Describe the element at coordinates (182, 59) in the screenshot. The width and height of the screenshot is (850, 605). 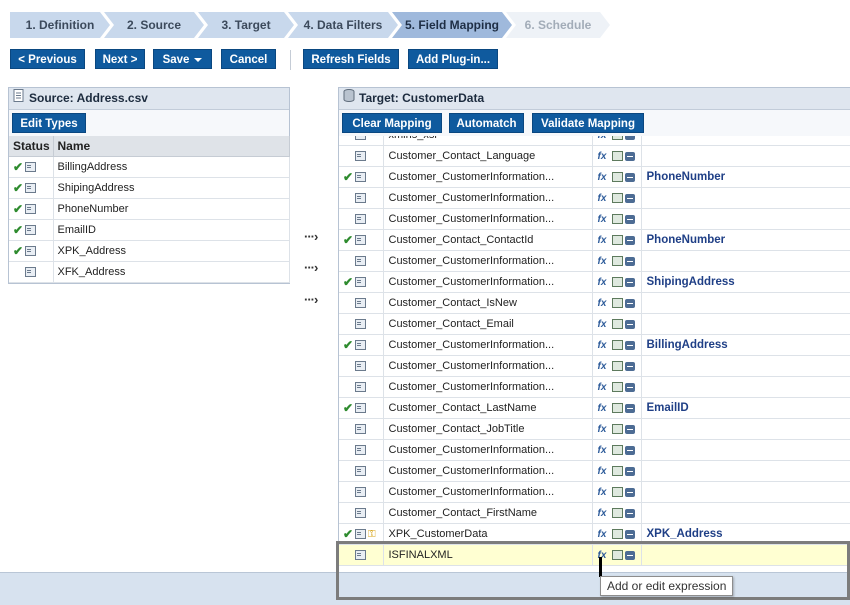
I see `save-button: Save` at that location.